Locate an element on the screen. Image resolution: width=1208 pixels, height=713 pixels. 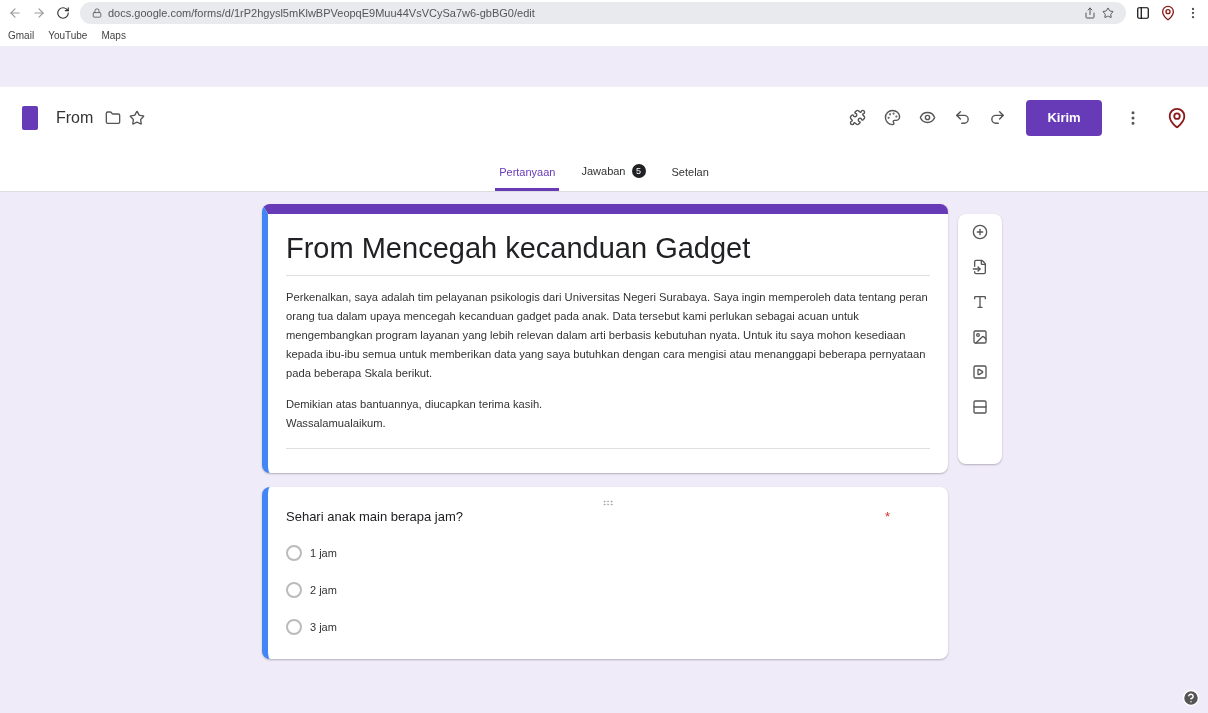
forward-icon is located at coordinates (39, 13).